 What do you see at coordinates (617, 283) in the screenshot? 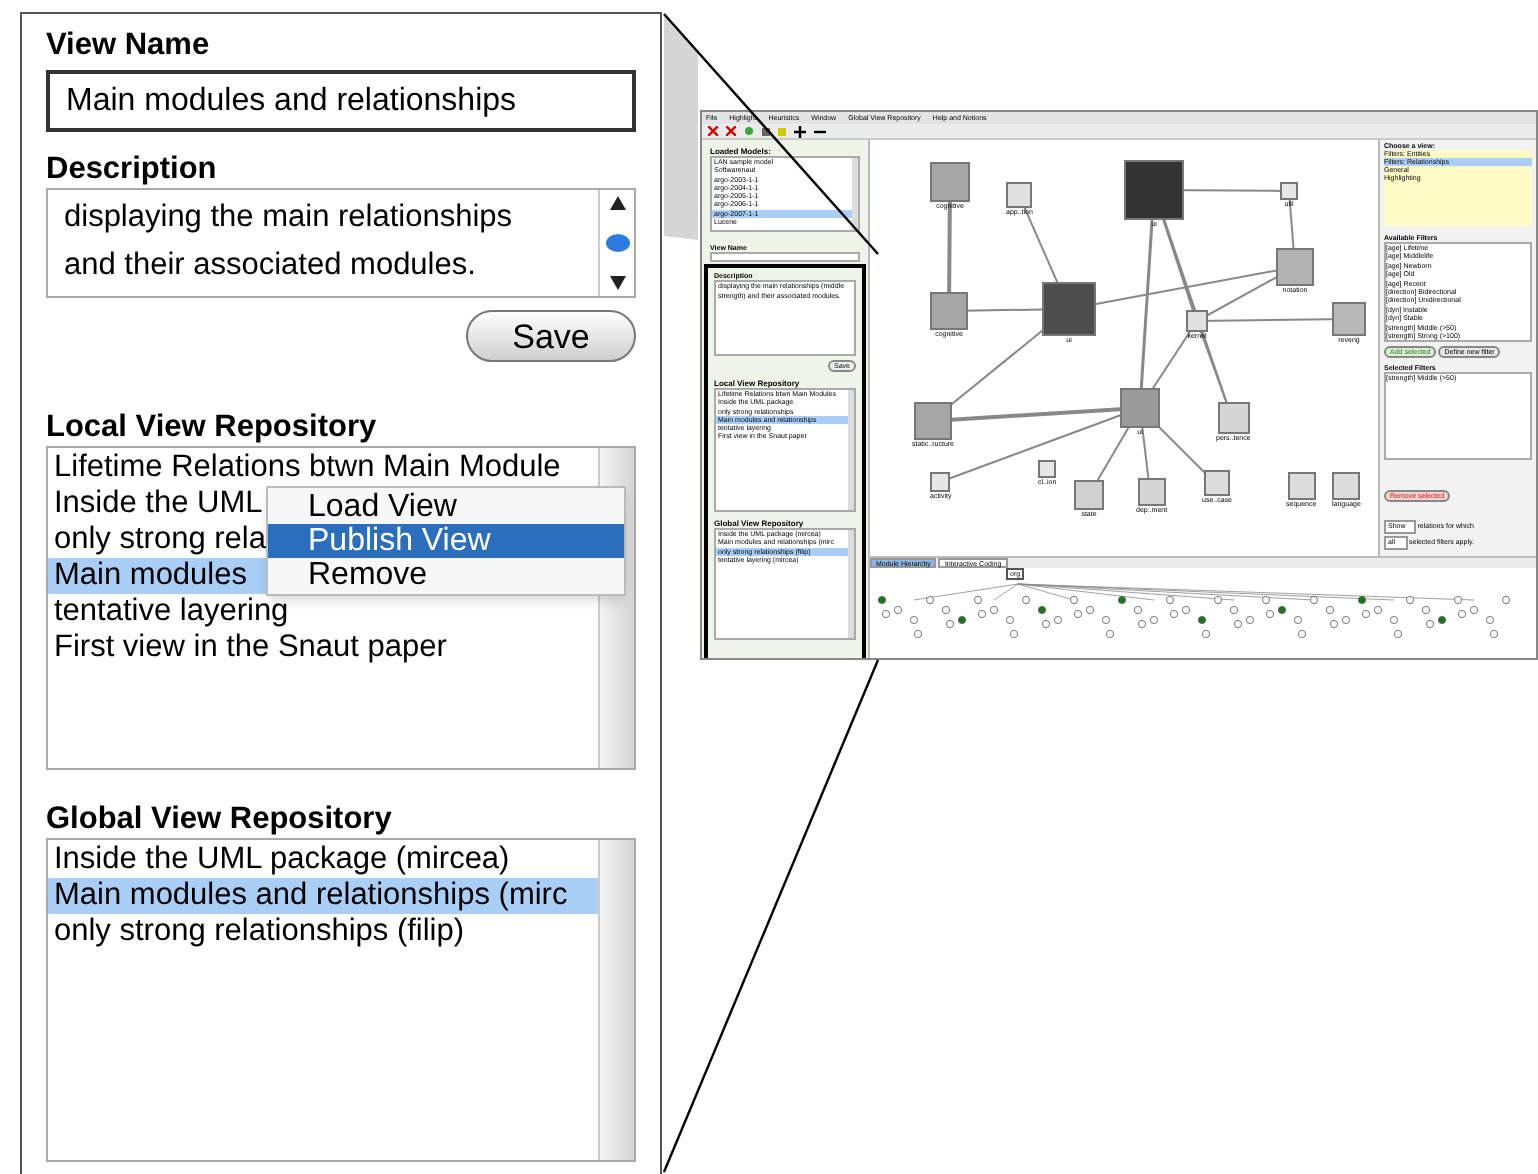
I see `down-arrow-icon` at bounding box center [617, 283].